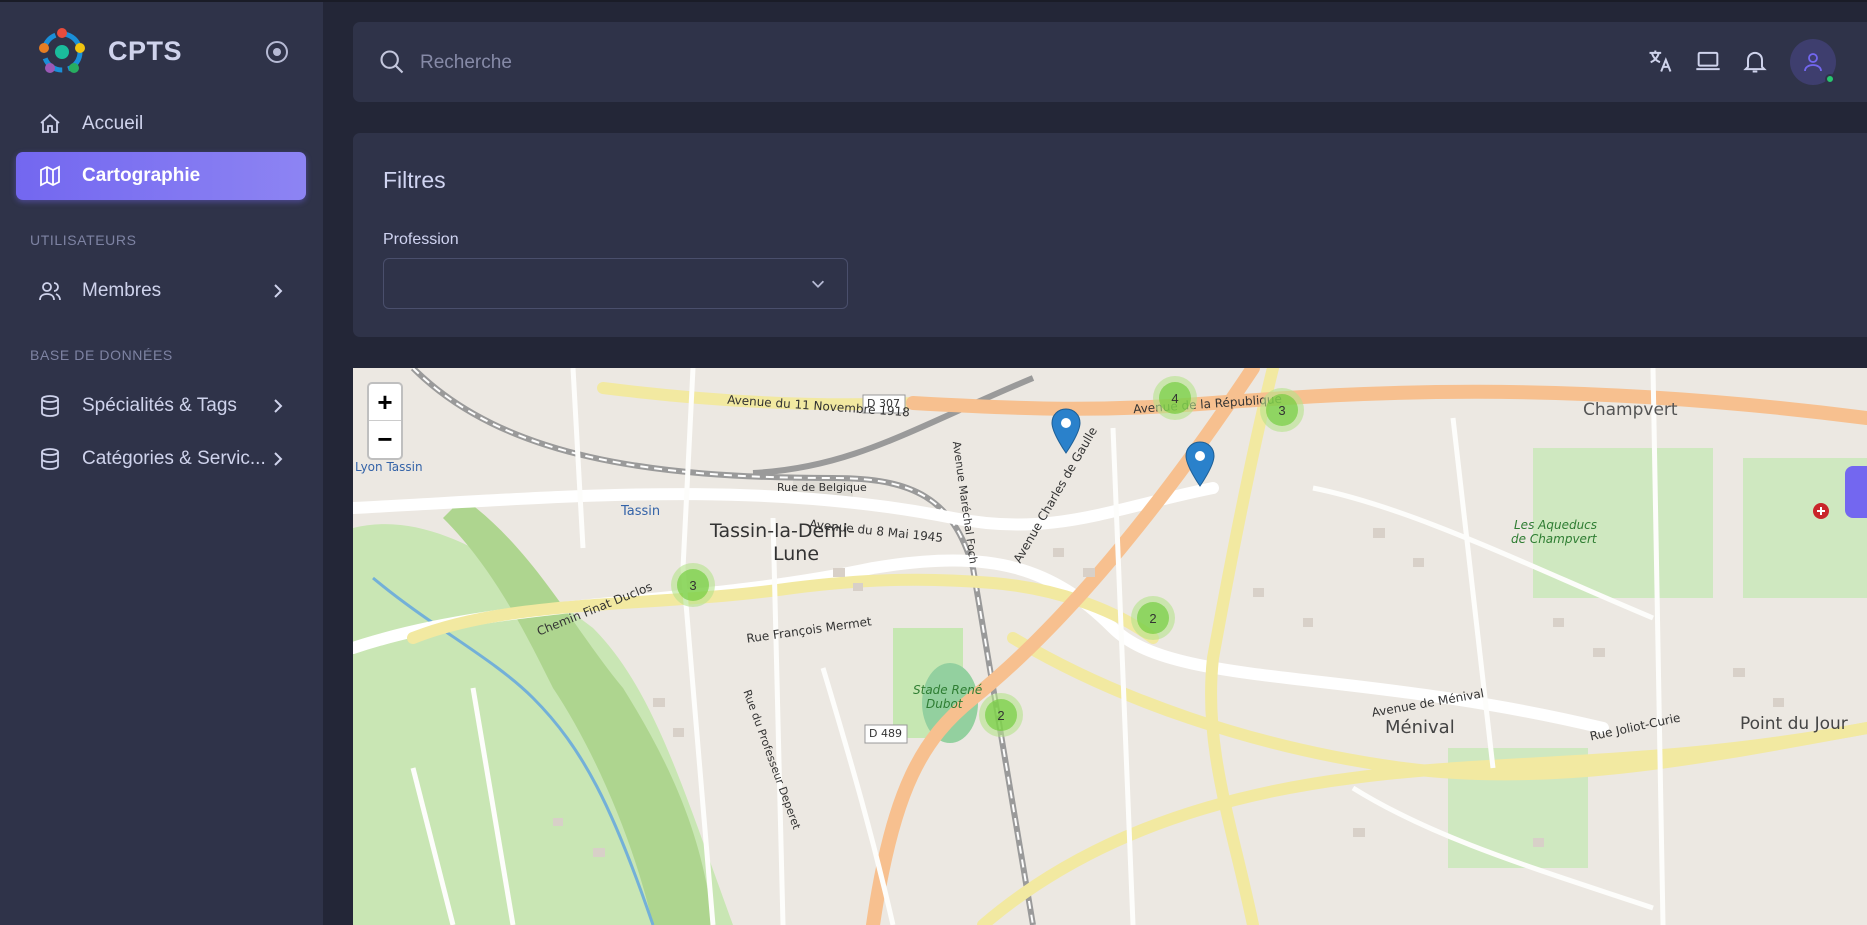 This screenshot has width=1867, height=925. What do you see at coordinates (820, 63) in the screenshot?
I see `search-input` at bounding box center [820, 63].